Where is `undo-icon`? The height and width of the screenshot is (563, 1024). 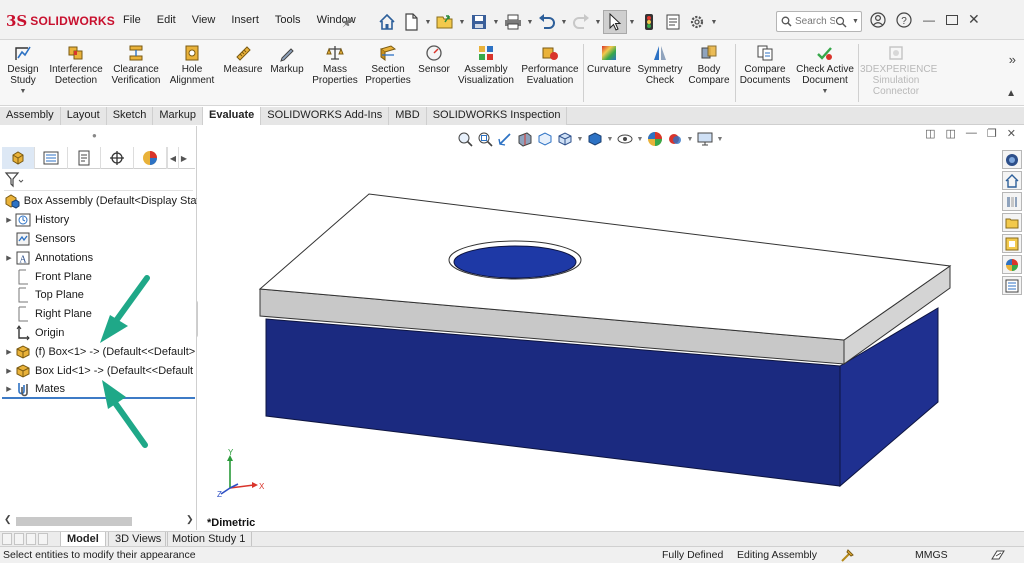 undo-icon is located at coordinates (547, 22).